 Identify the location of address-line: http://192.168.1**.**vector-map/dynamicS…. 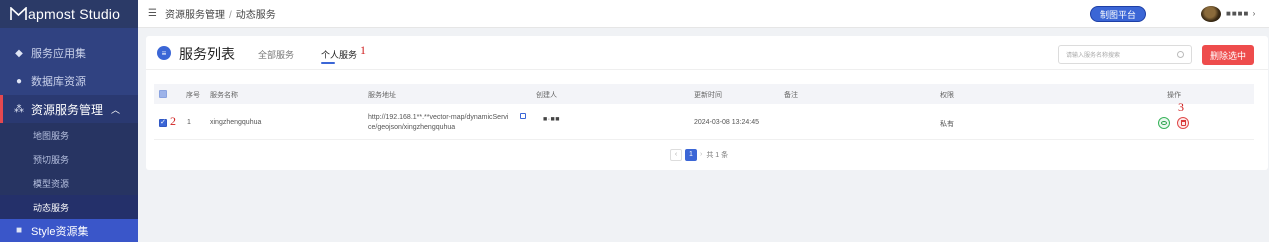
(438, 117).